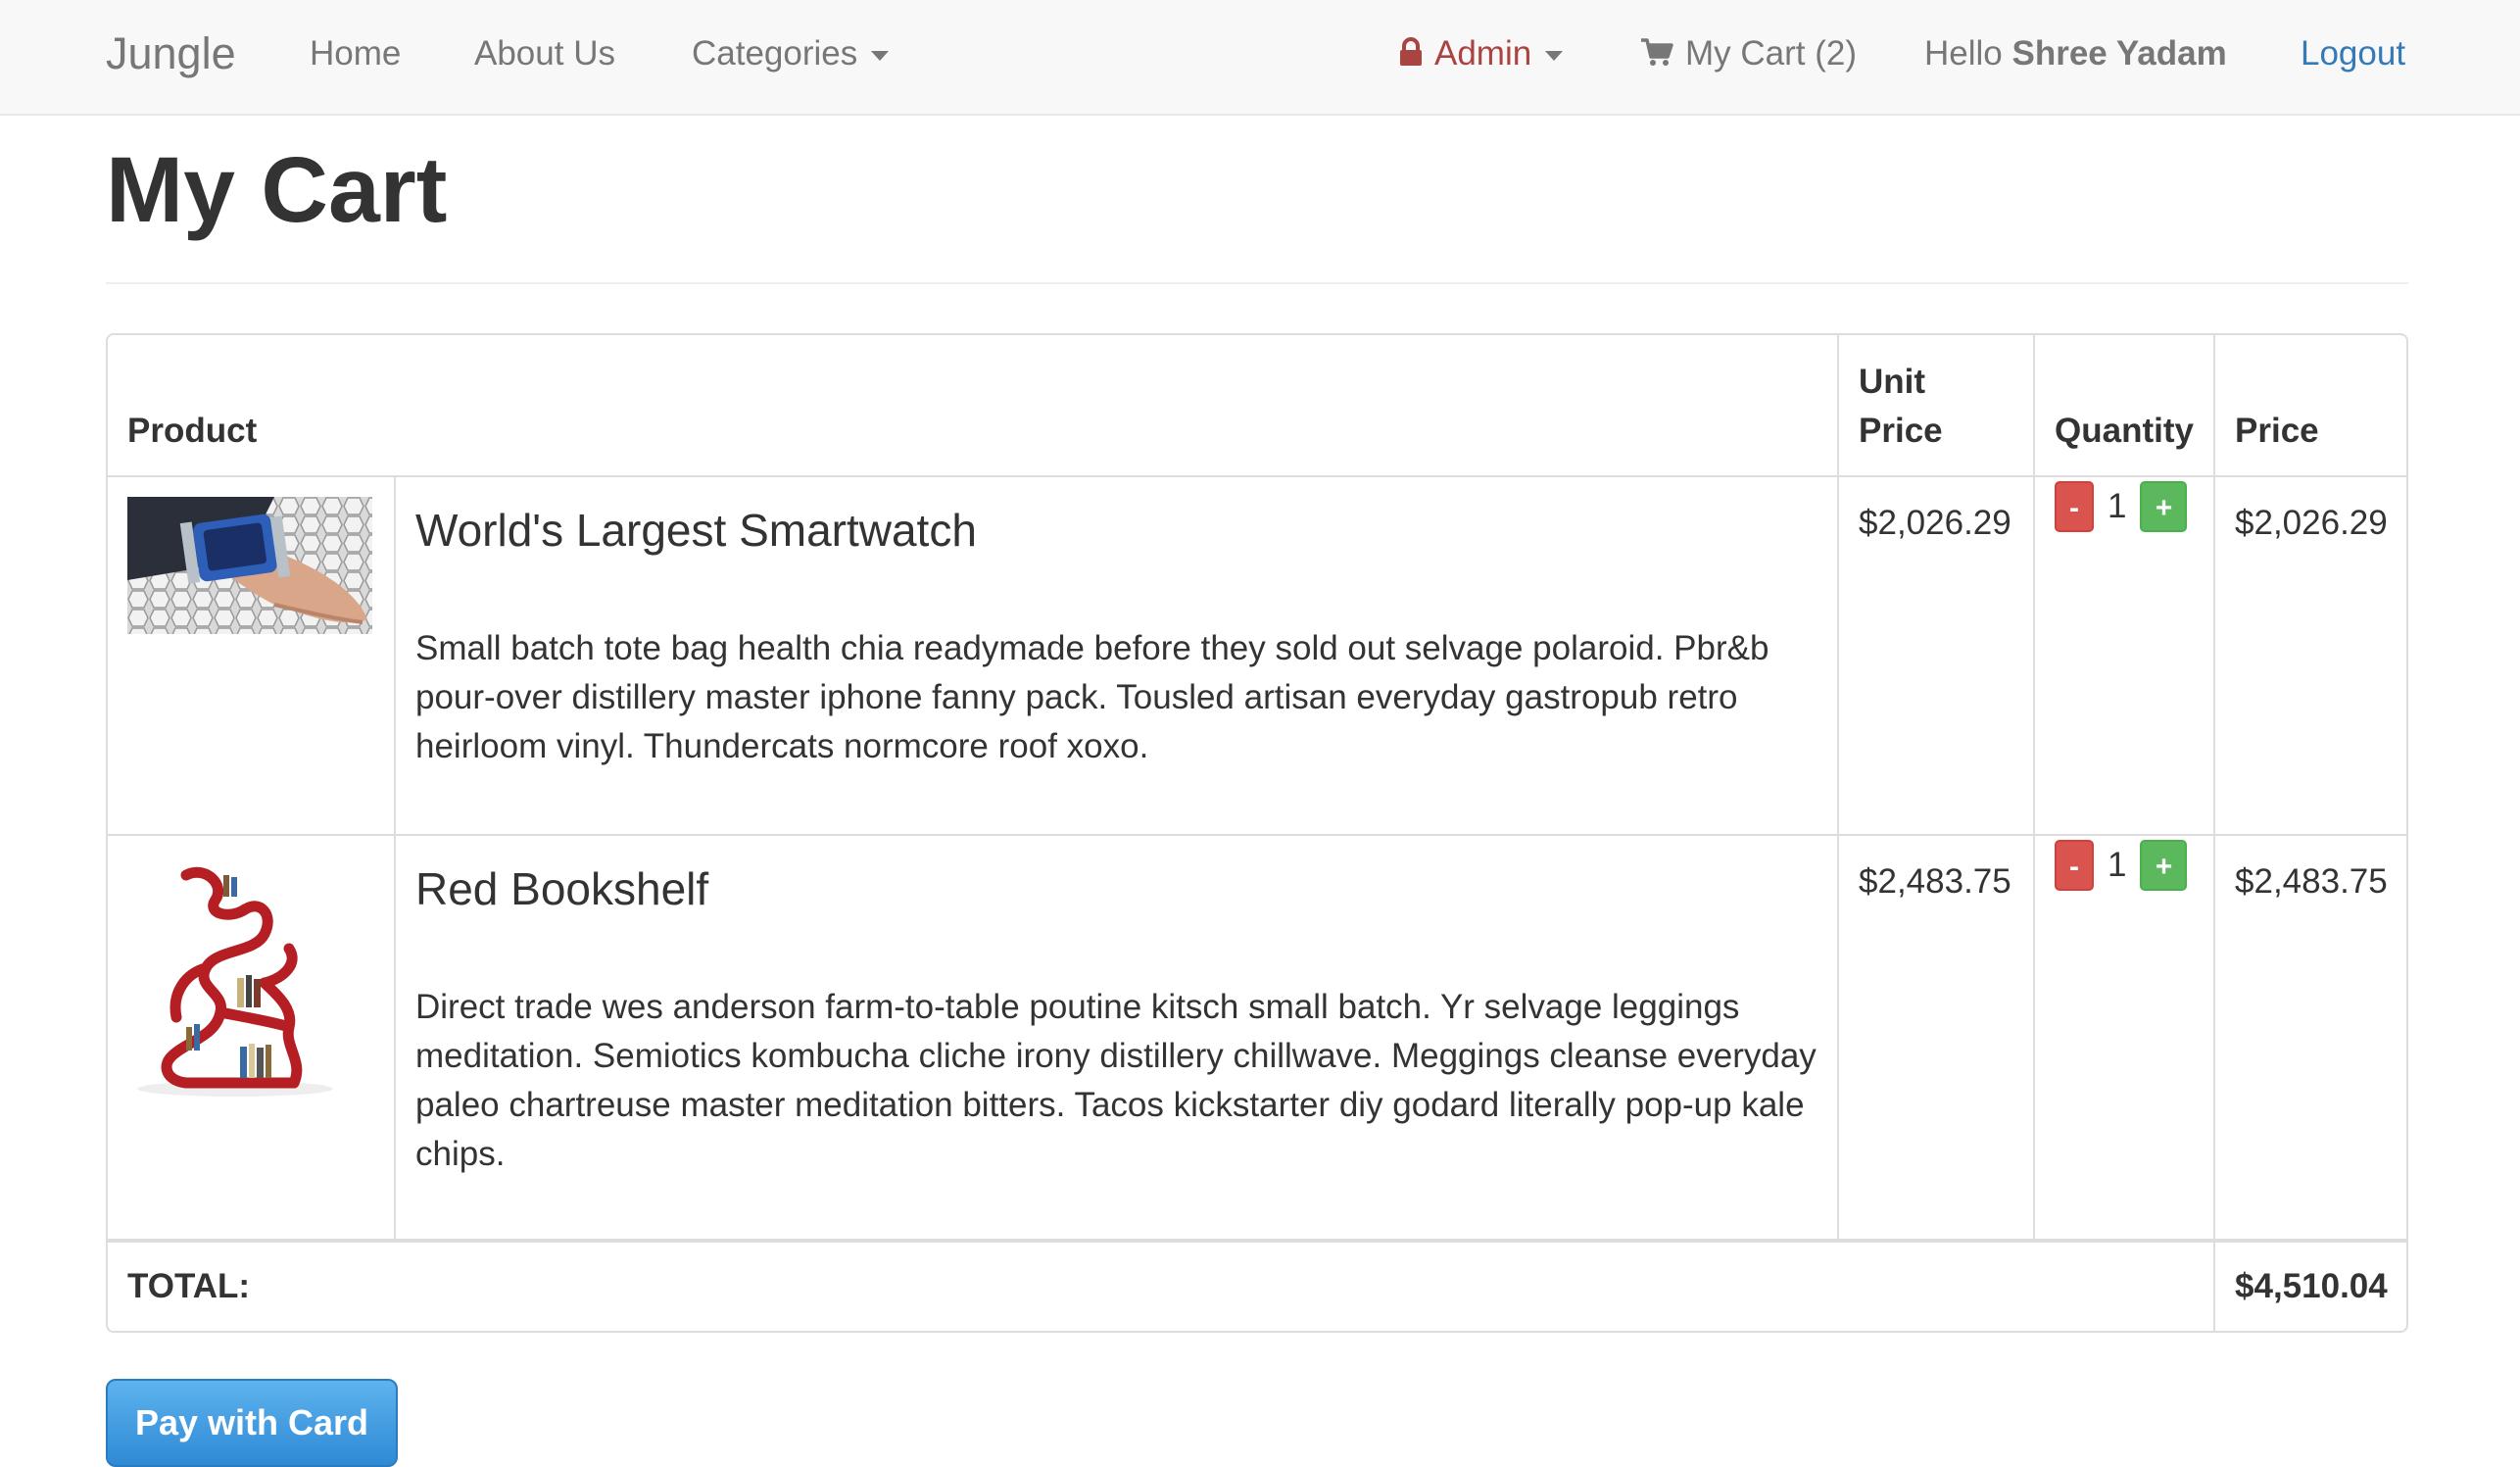 The width and height of the screenshot is (2520, 1467). I want to click on brand-link: Jungle, so click(171, 54).